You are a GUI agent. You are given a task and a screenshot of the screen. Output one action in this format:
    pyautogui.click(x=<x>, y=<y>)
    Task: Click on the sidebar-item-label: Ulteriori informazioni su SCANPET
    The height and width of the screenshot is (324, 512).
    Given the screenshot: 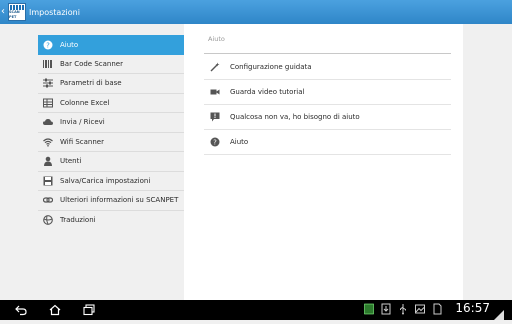 What is the action you would take?
    pyautogui.click(x=119, y=200)
    